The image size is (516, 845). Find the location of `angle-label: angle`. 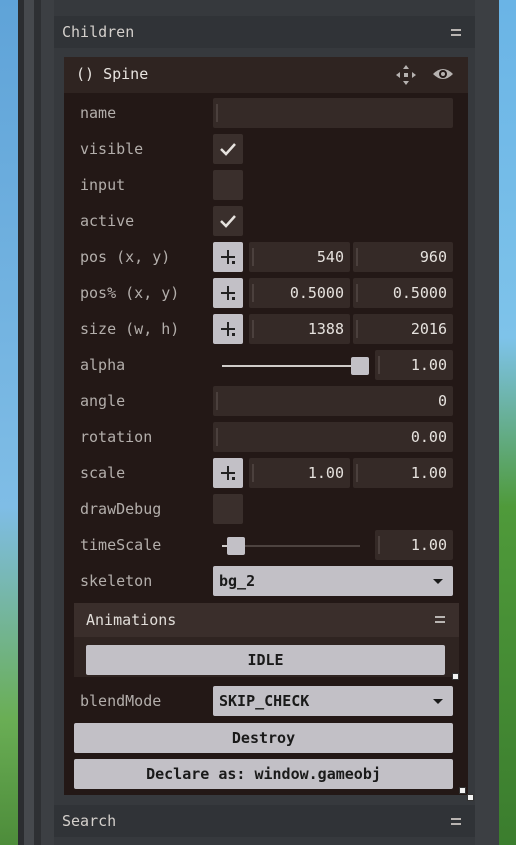

angle-label: angle is located at coordinates (103, 401).